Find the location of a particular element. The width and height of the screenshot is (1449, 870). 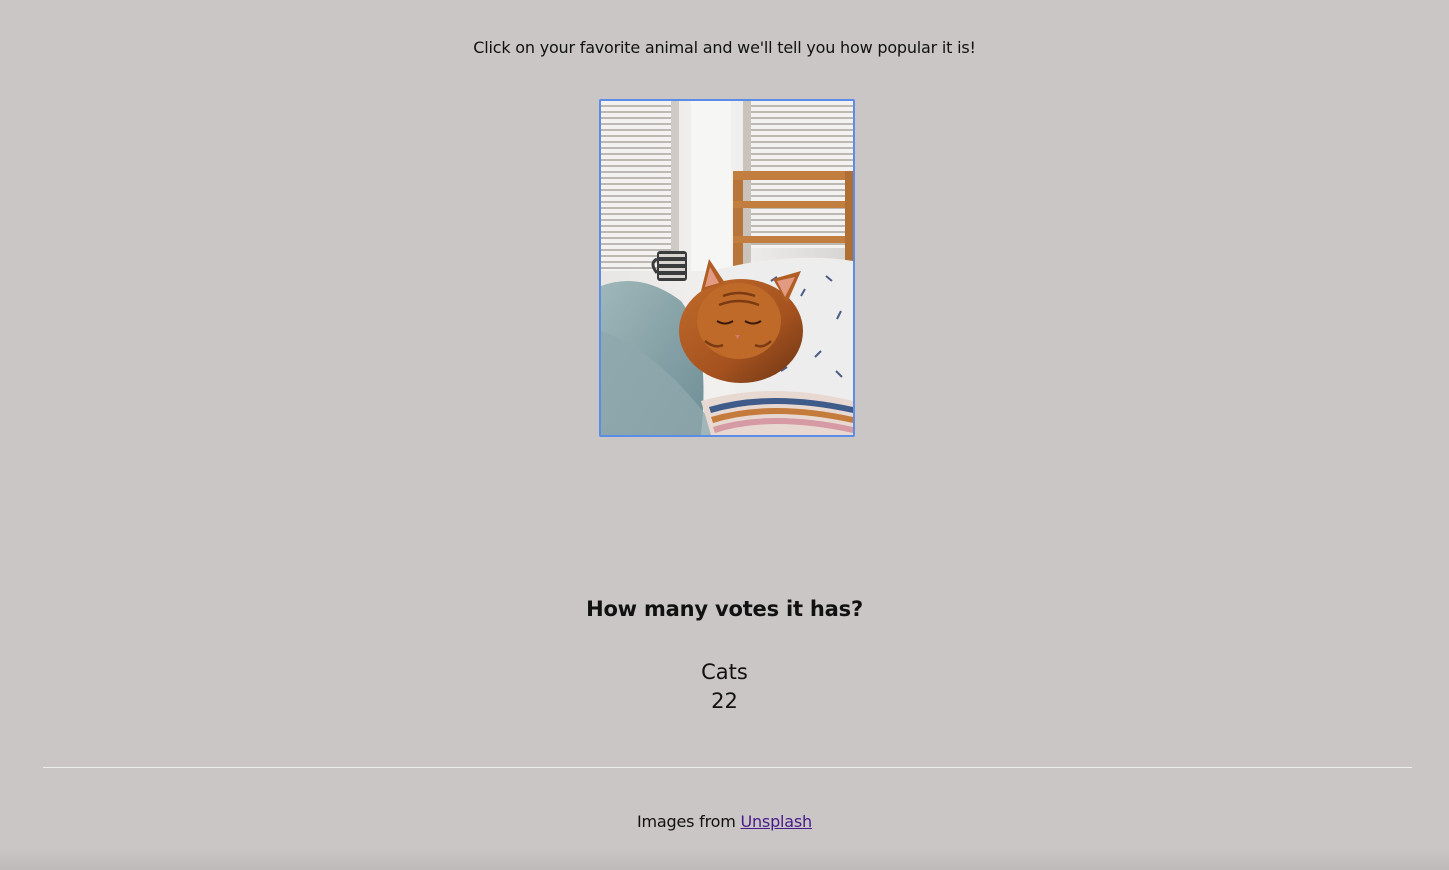

footer-prefix: Images from is located at coordinates (686, 821).